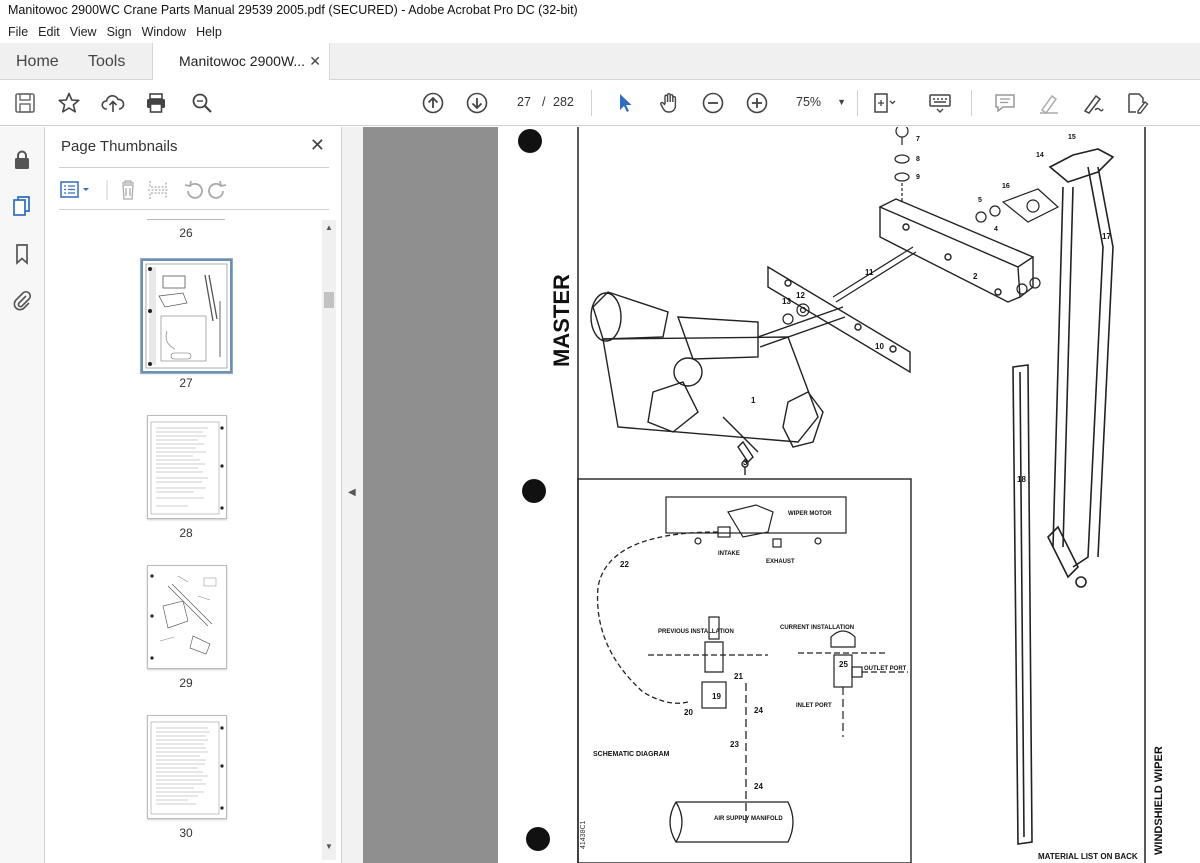 Image resolution: width=1200 pixels, height=863 pixels. Describe the element at coordinates (524, 102) in the screenshot. I see `page-number-input: 27` at that location.